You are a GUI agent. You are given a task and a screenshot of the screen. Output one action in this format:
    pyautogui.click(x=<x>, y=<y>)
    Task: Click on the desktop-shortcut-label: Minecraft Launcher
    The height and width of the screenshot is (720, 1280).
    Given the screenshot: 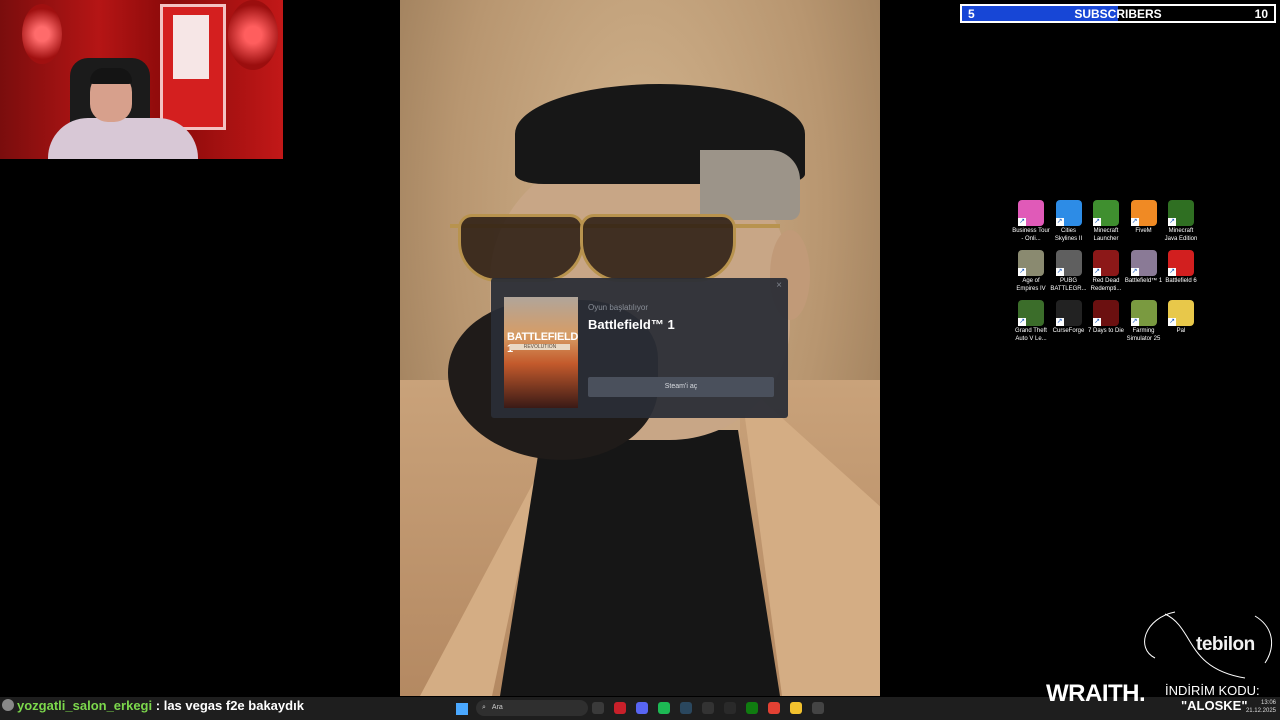 What is the action you would take?
    pyautogui.click(x=1106, y=235)
    